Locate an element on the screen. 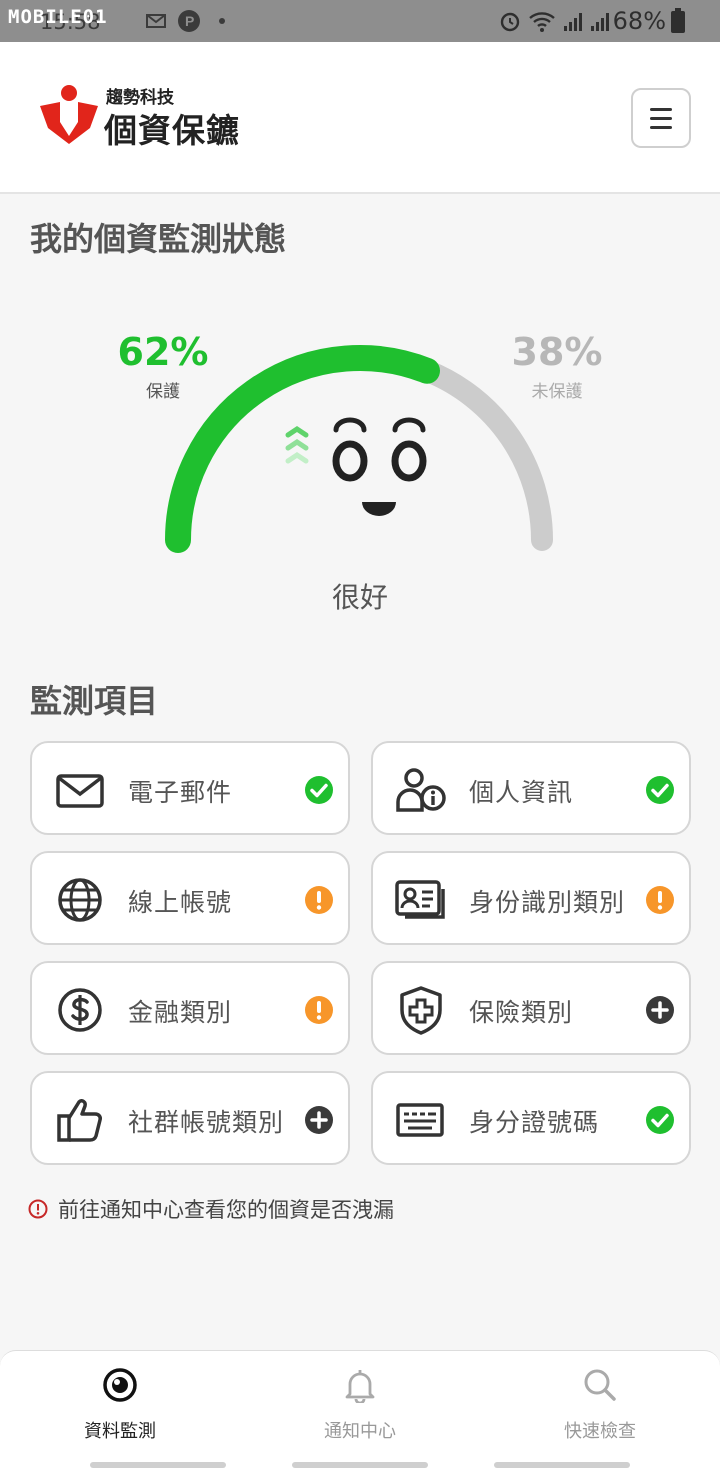  item-card-online-accounts: 線上帳號 is located at coordinates (190, 898).